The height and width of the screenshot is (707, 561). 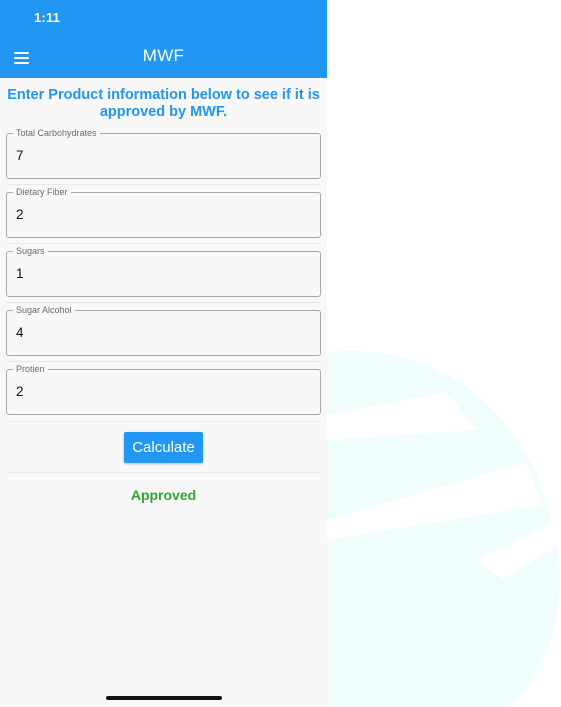 I want to click on dietary-fiber-field: Dietary Fiber 2, so click(x=163, y=212).